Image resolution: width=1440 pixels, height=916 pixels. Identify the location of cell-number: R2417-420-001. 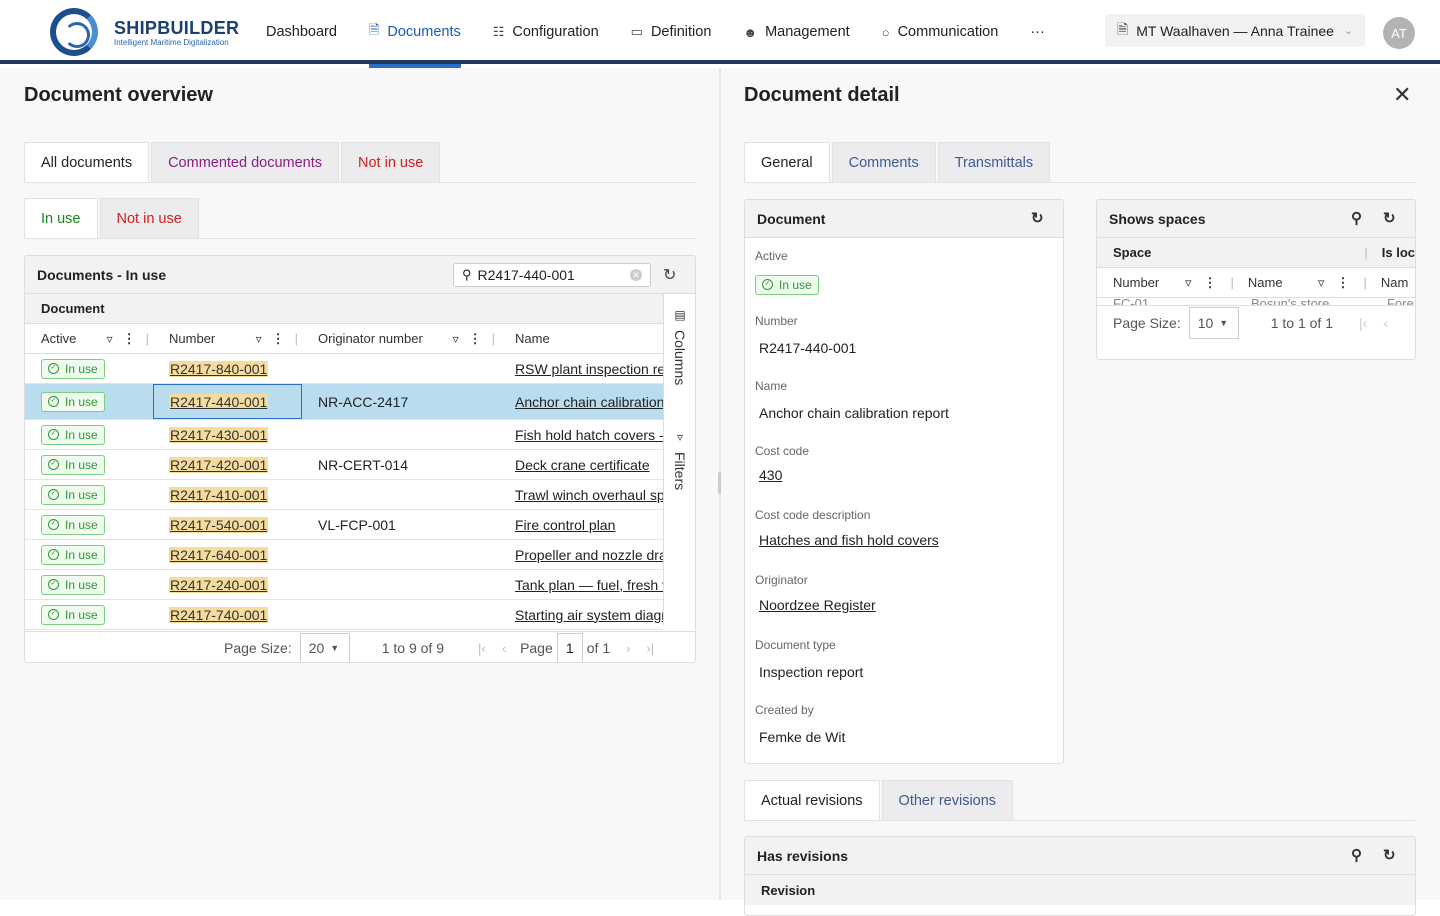
(227, 464).